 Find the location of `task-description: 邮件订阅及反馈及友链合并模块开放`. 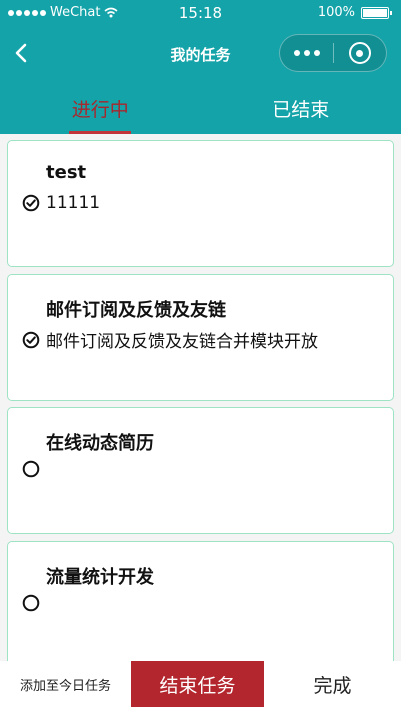

task-description: 邮件订阅及反馈及友链合并模块开放 is located at coordinates (182, 342).